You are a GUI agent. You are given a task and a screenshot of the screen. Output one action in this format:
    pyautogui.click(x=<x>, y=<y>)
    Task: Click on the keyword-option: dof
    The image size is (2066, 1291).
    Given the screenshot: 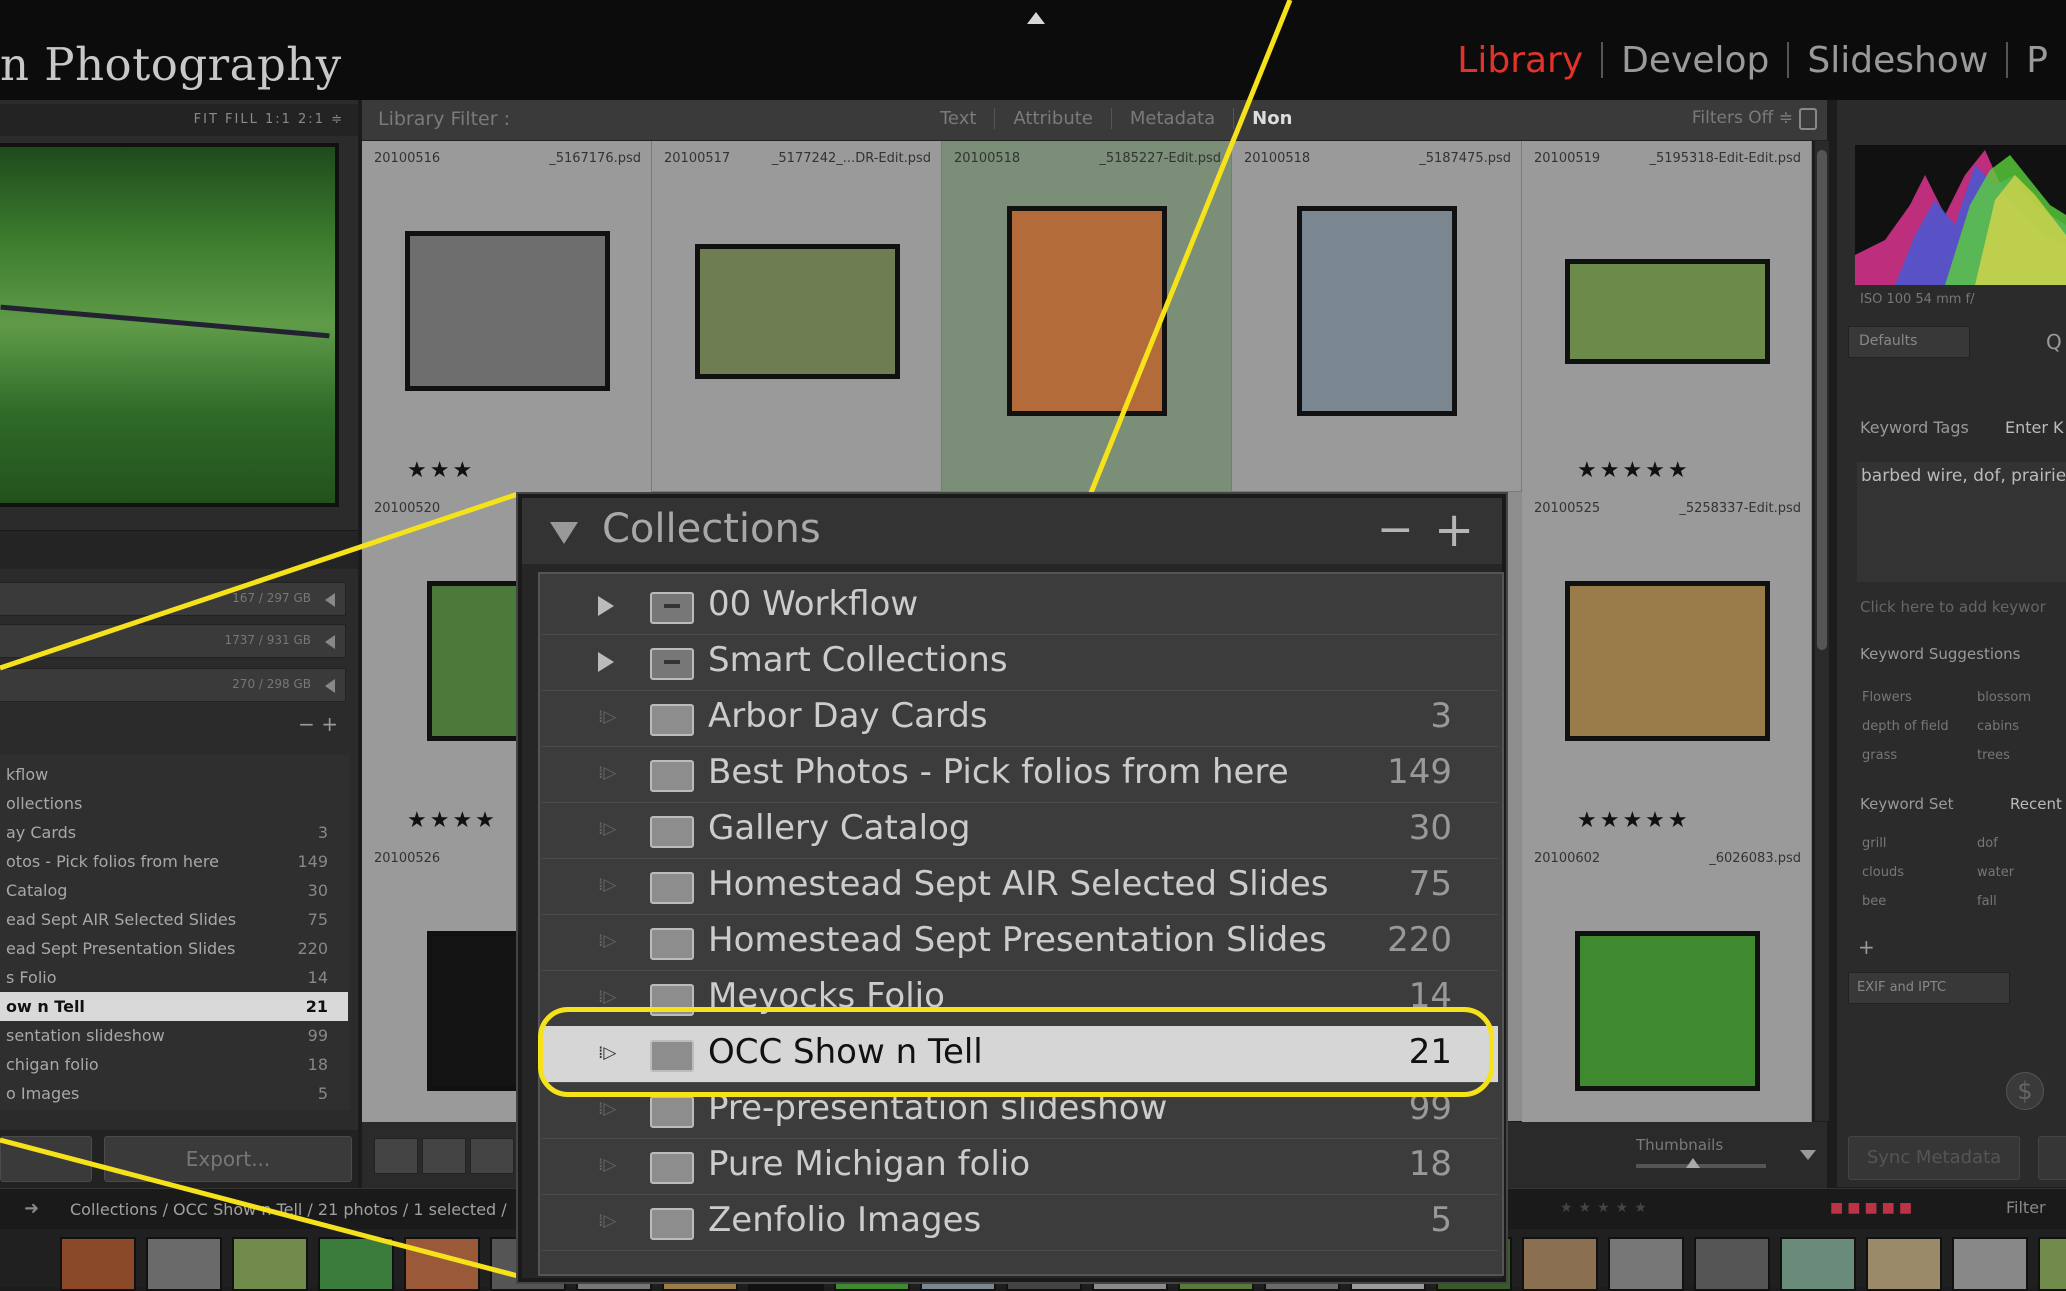 What is the action you would take?
    pyautogui.click(x=1987, y=843)
    